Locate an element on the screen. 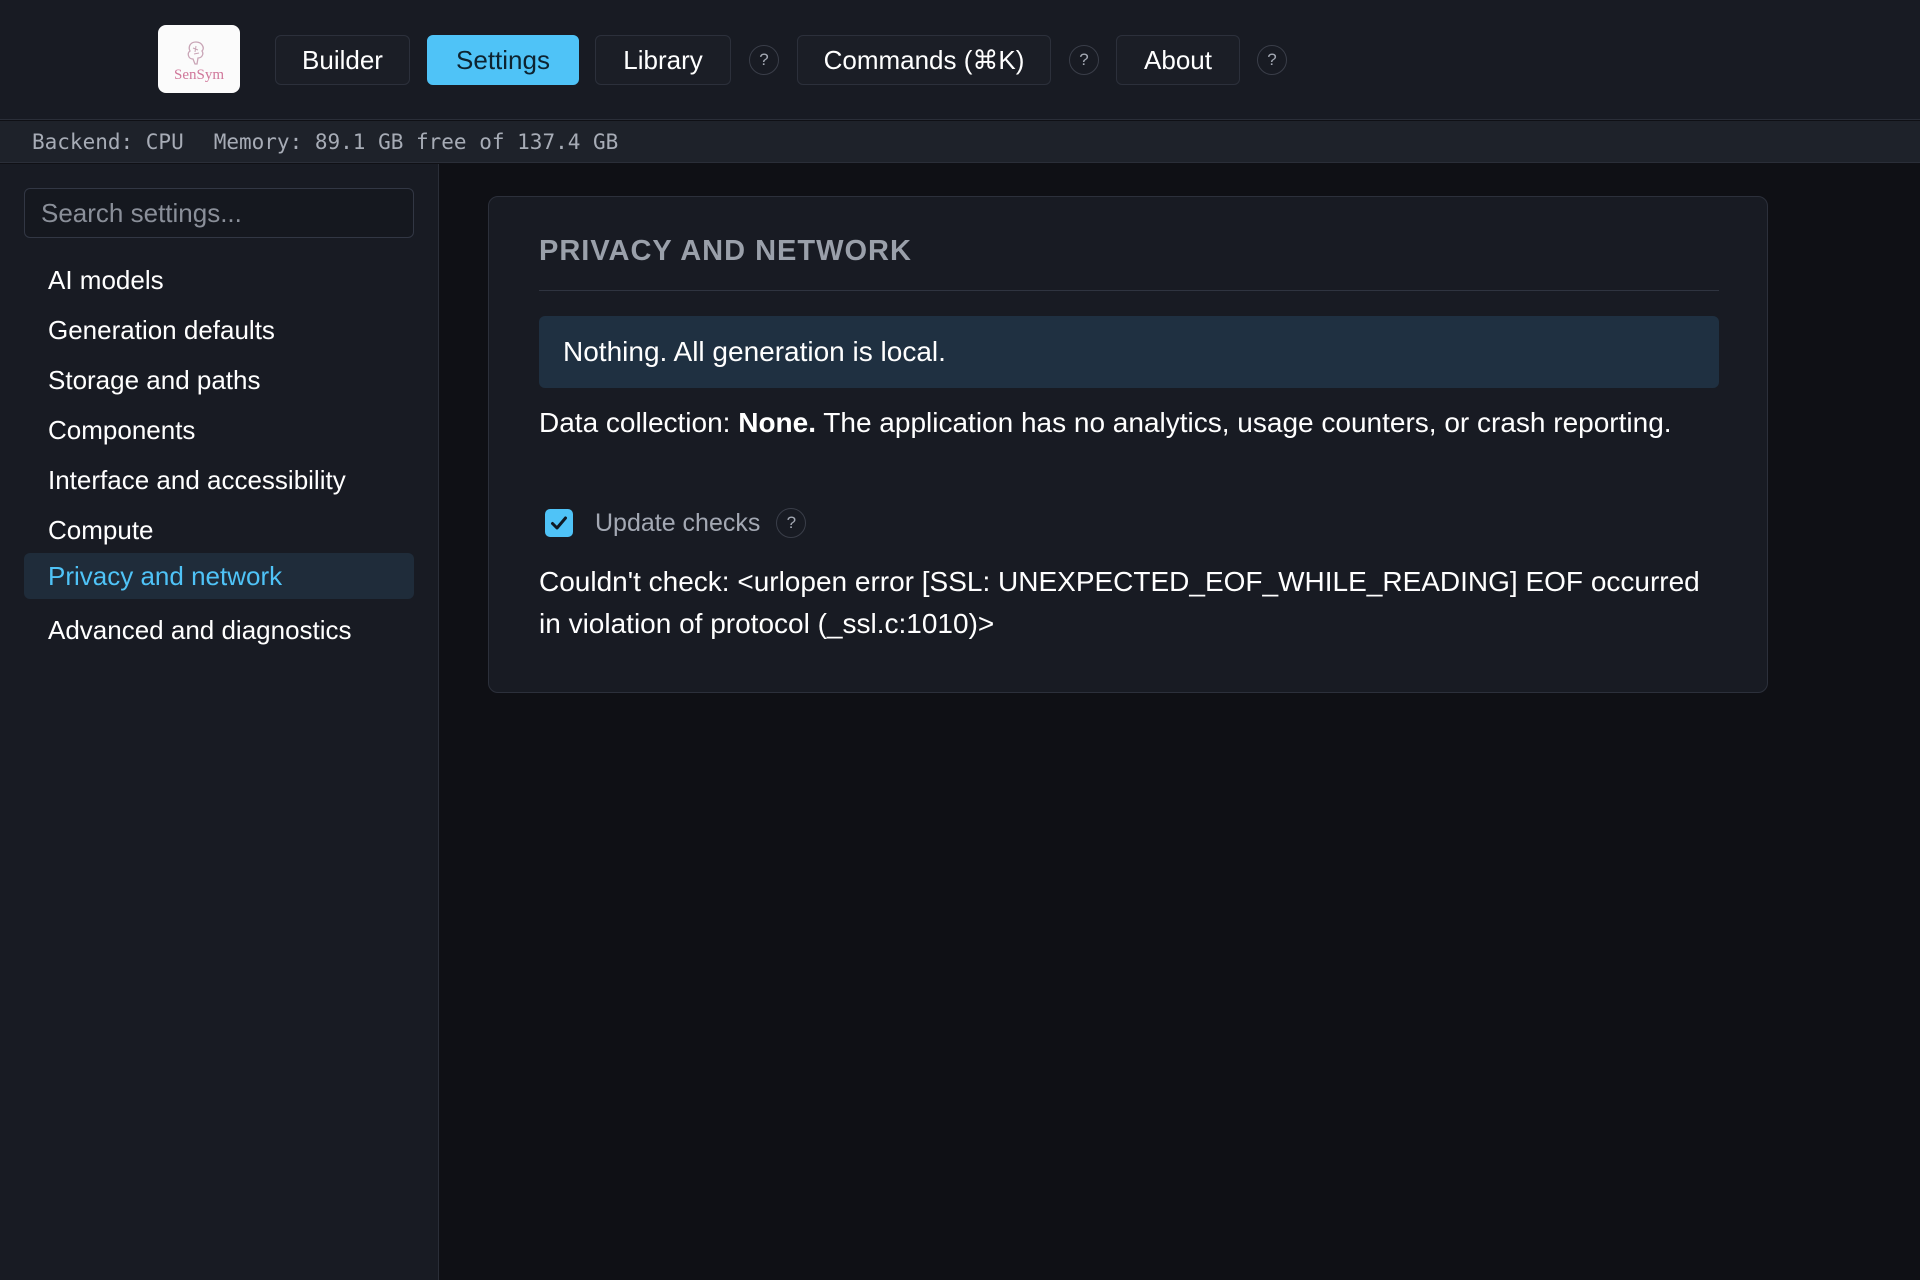 This screenshot has width=1920, height=1280. info-callout-text: Nothing. All generation is local. is located at coordinates (754, 351).